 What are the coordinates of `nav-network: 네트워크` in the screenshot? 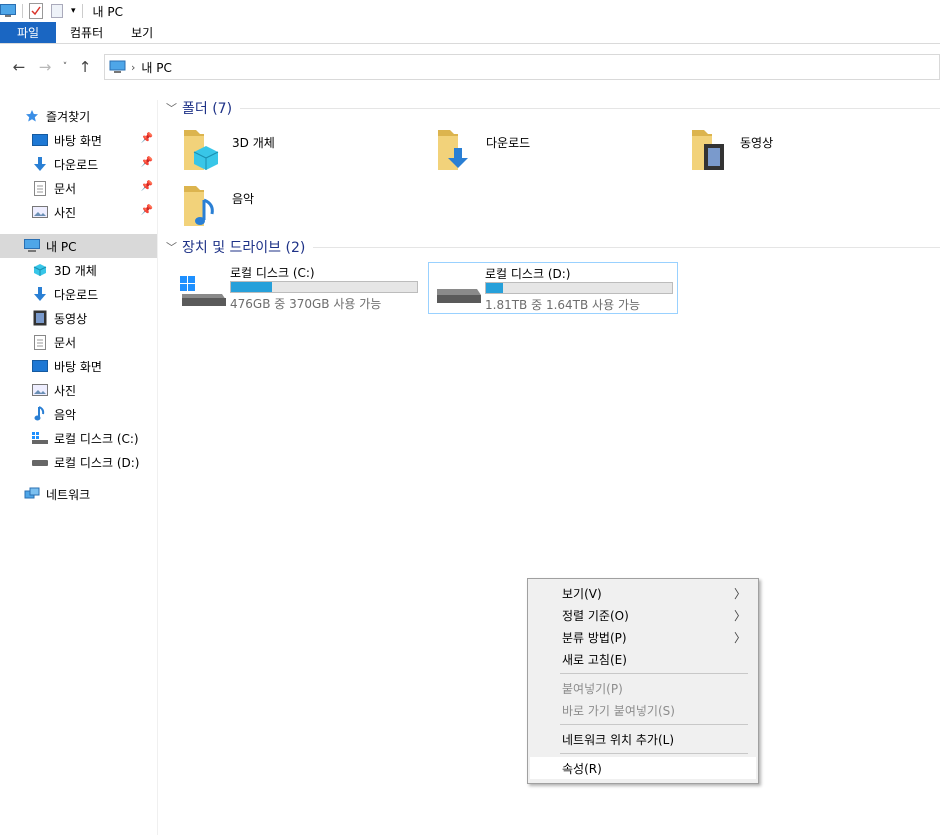 It's located at (78, 494).